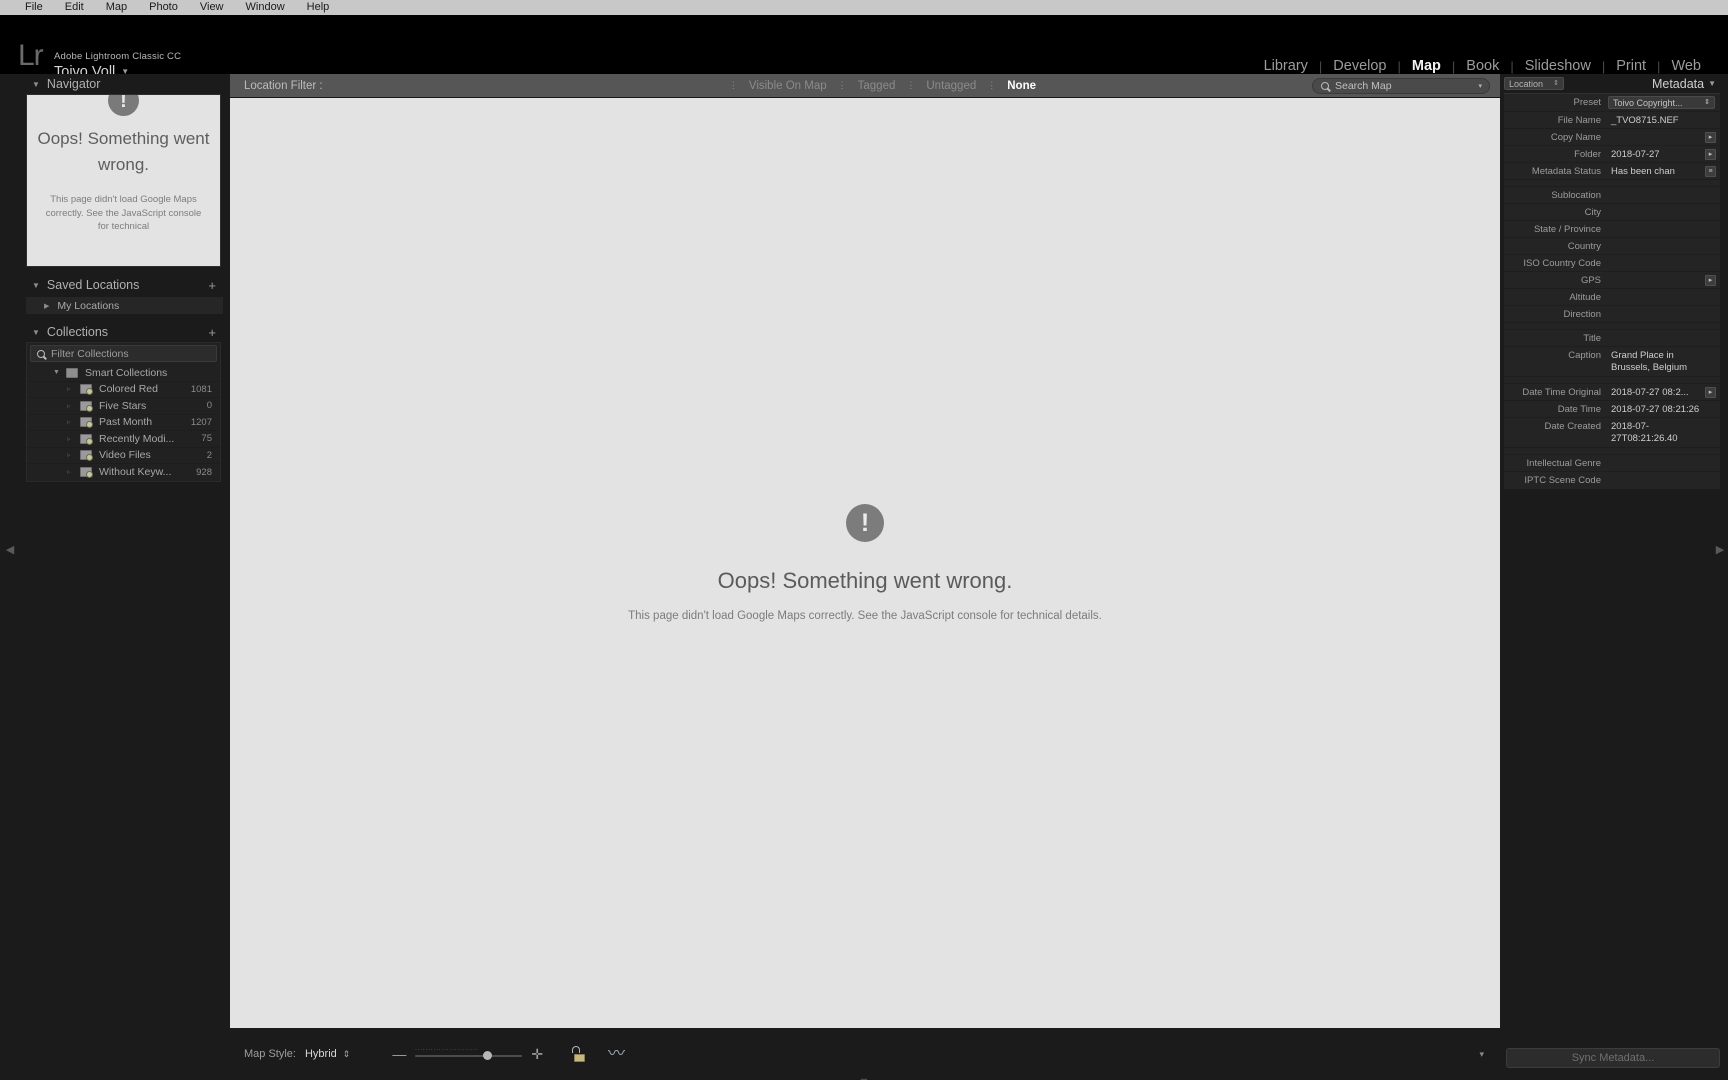 The height and width of the screenshot is (1080, 1728). What do you see at coordinates (123, 406) in the screenshot?
I see `collection-item-five-stars: ▹ Five Stars 0` at bounding box center [123, 406].